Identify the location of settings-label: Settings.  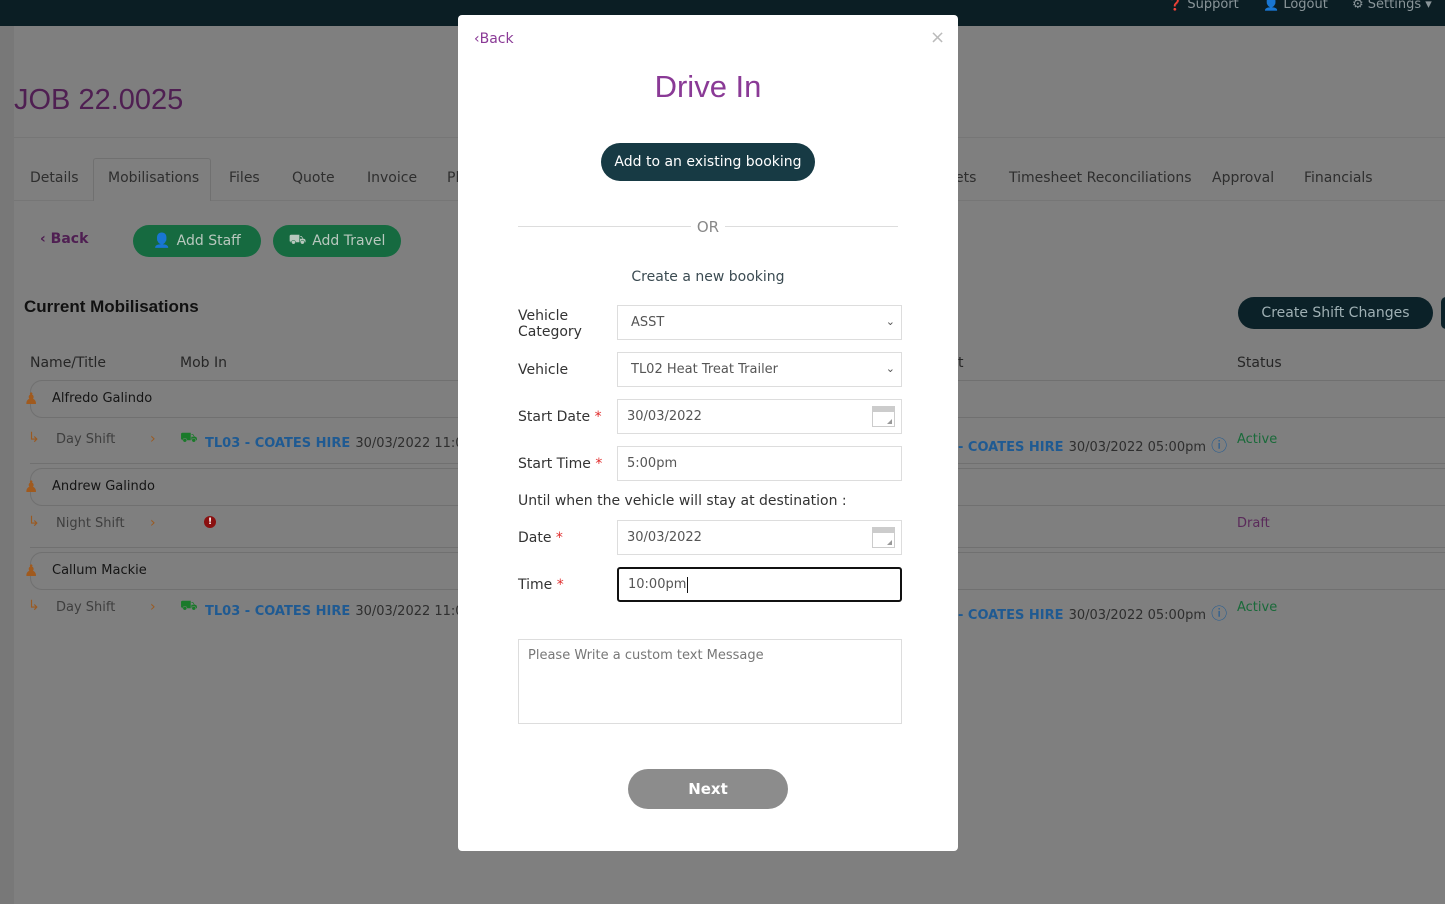
(1394, 6).